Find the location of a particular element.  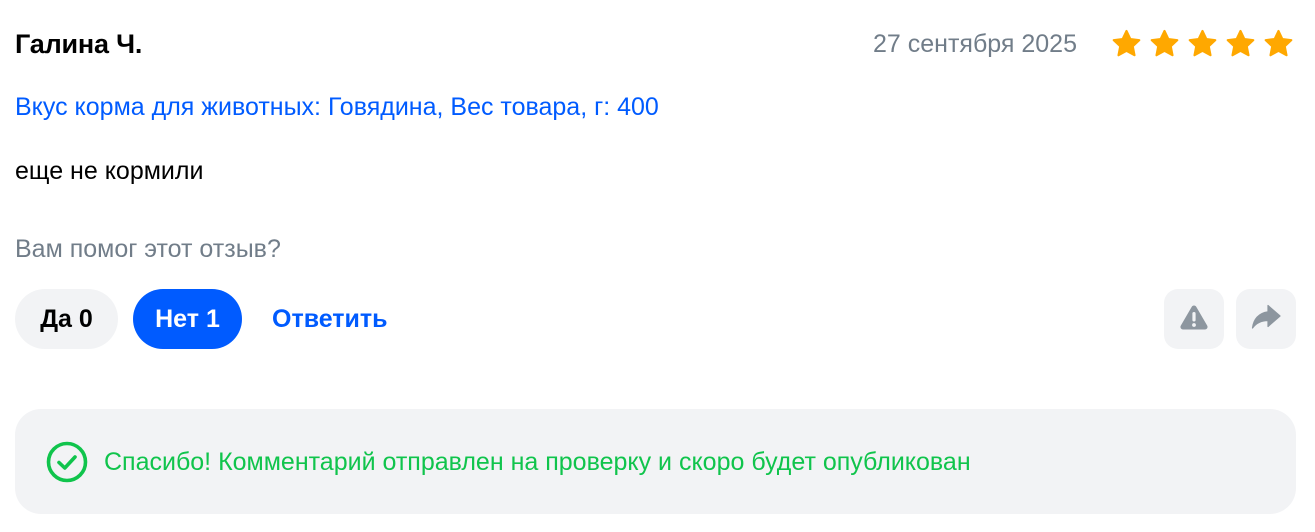

helpful-question: Вам помог этот отзыв? is located at coordinates (148, 249).